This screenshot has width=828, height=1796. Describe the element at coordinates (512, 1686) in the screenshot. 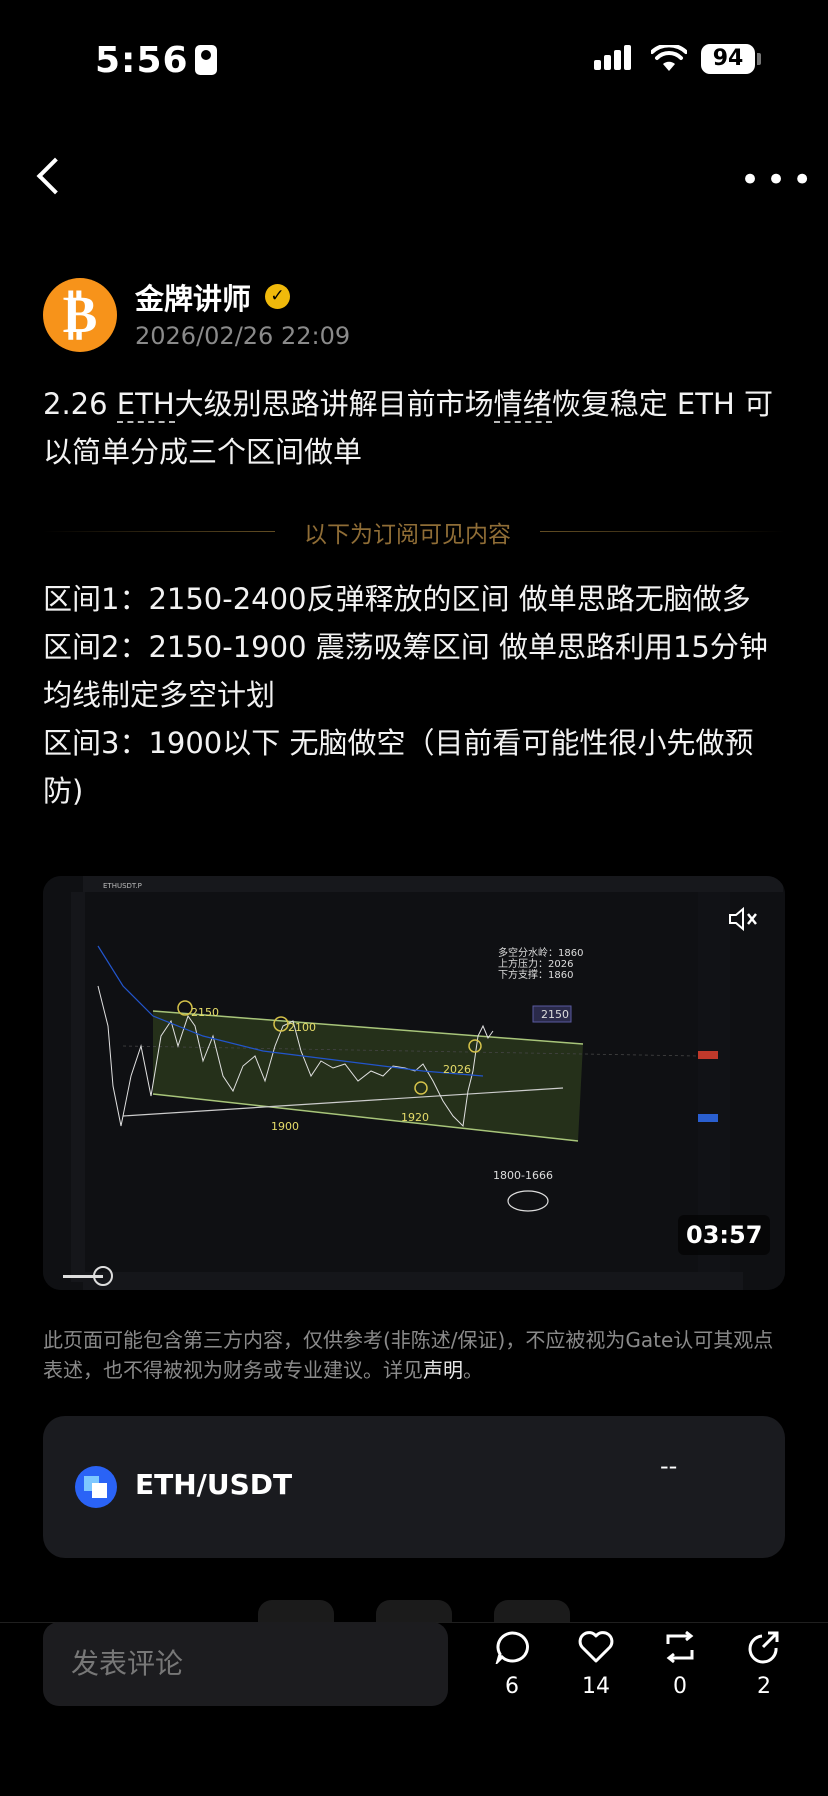

I see `comment-count: 6` at that location.